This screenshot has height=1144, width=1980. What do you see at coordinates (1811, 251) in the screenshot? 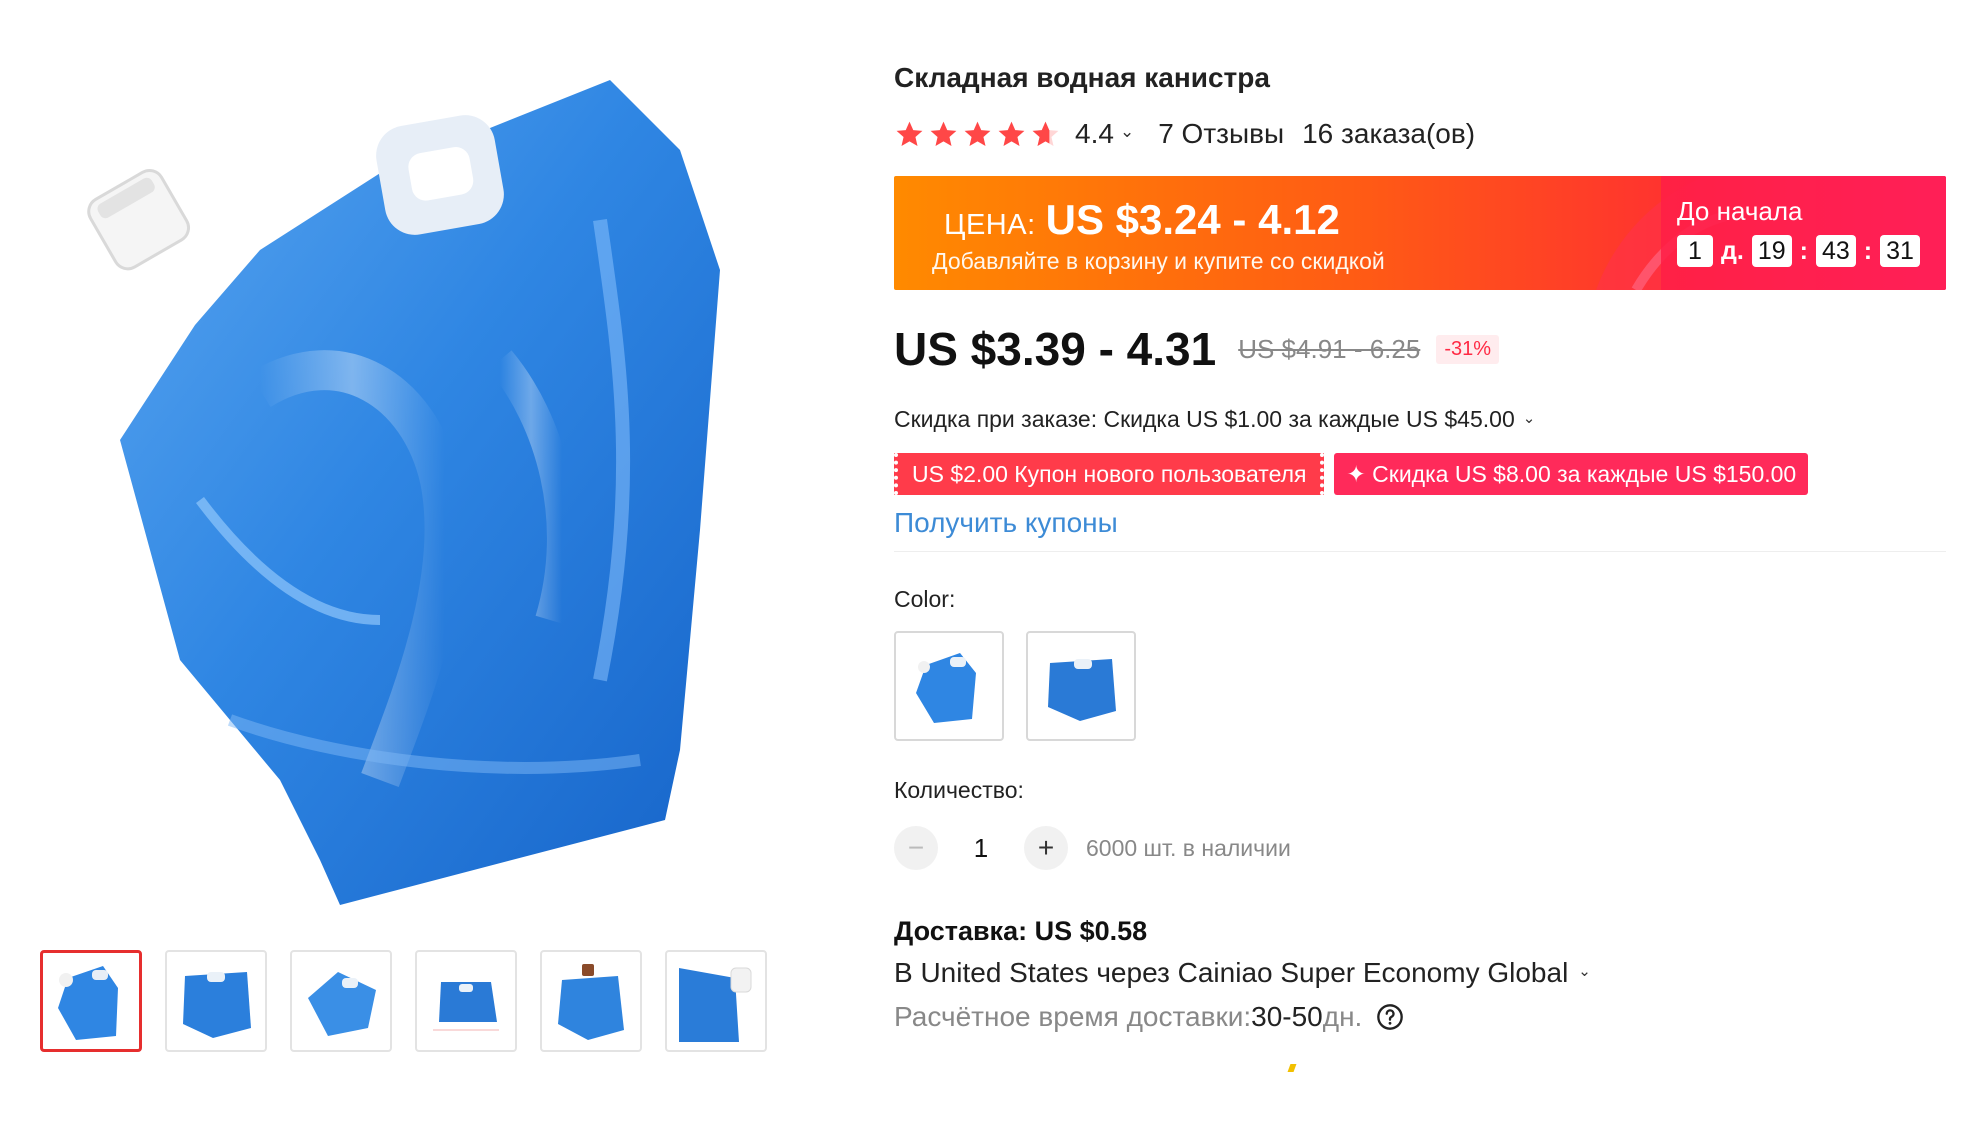
I see `countdown-timer: 1 д. 19 : 43 : 31` at bounding box center [1811, 251].